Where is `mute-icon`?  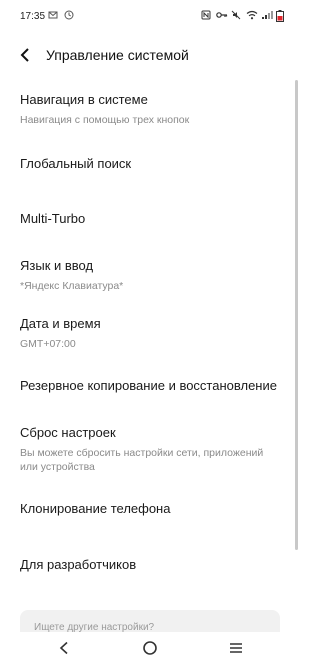
mute-icon is located at coordinates (236, 15).